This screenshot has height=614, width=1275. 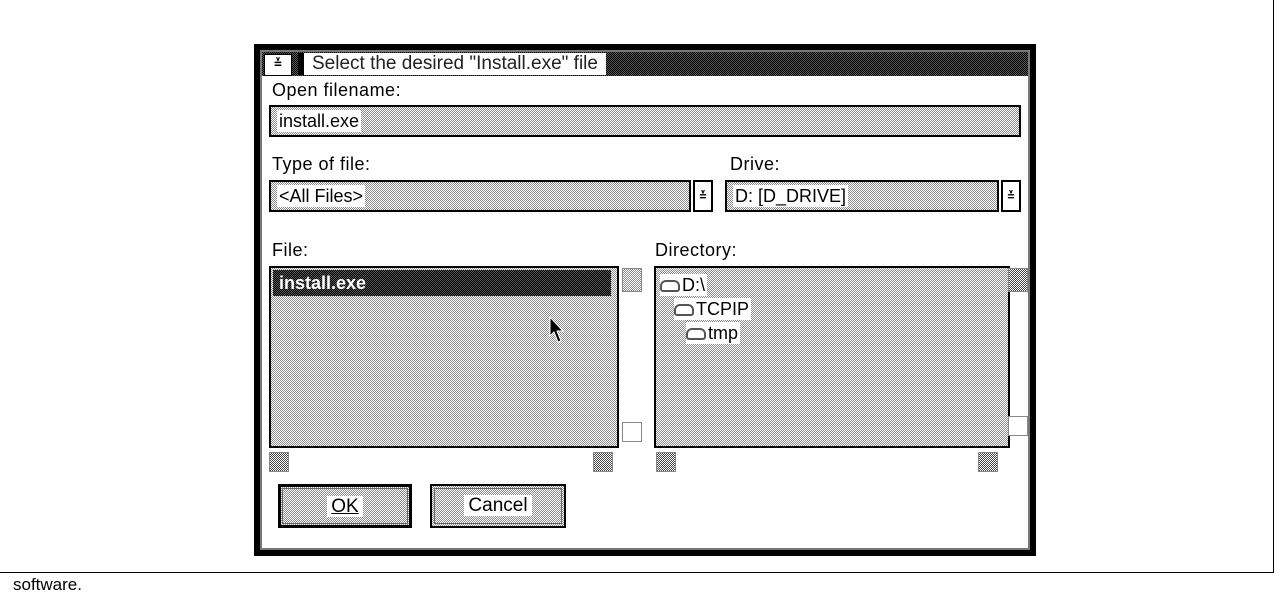 I want to click on file-listbox: install.exe, so click(x=444, y=357).